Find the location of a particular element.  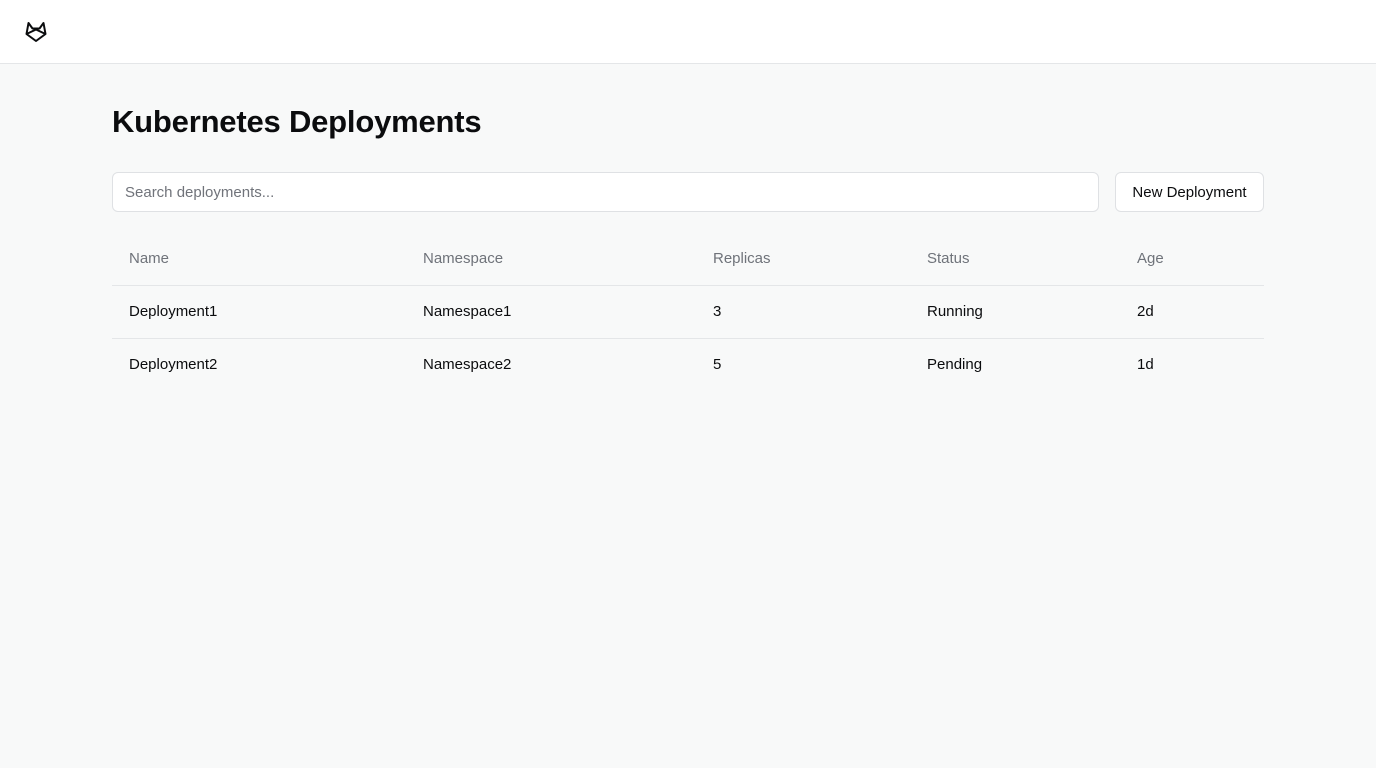

cell-name: Deployment1 is located at coordinates (259, 312).